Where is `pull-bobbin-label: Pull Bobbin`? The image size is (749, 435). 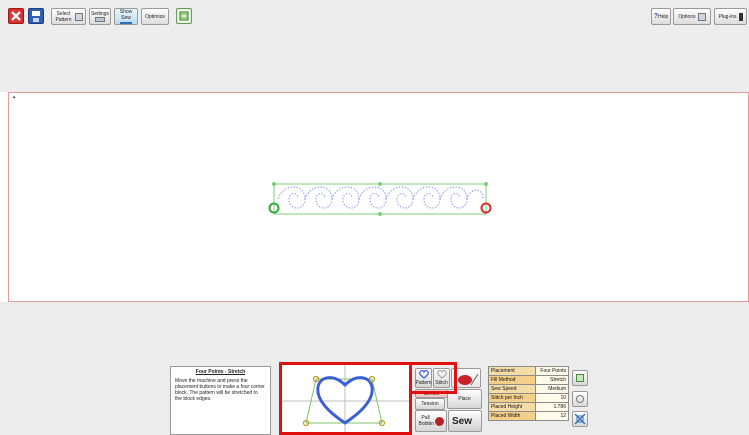
pull-bobbin-label: Pull Bobbin is located at coordinates (426, 421).